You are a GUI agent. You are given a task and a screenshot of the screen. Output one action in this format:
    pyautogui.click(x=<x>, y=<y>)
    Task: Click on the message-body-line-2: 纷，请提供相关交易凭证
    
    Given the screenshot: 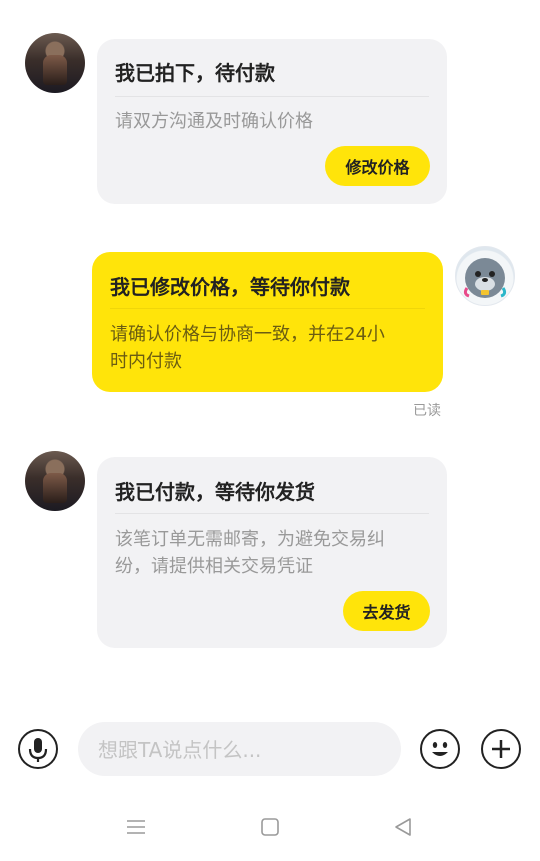 What is the action you would take?
    pyautogui.click(x=214, y=566)
    